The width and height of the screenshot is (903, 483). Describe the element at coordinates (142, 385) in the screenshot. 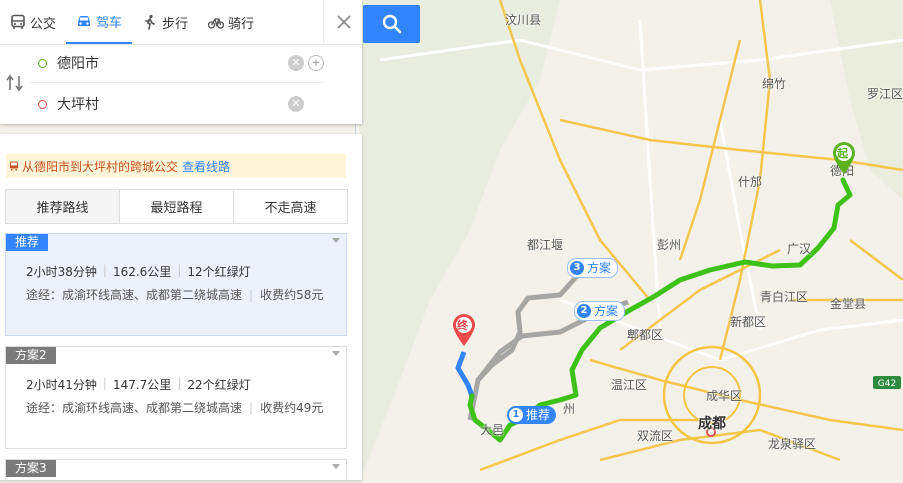

I see `plan-distance: 147.7公里` at that location.